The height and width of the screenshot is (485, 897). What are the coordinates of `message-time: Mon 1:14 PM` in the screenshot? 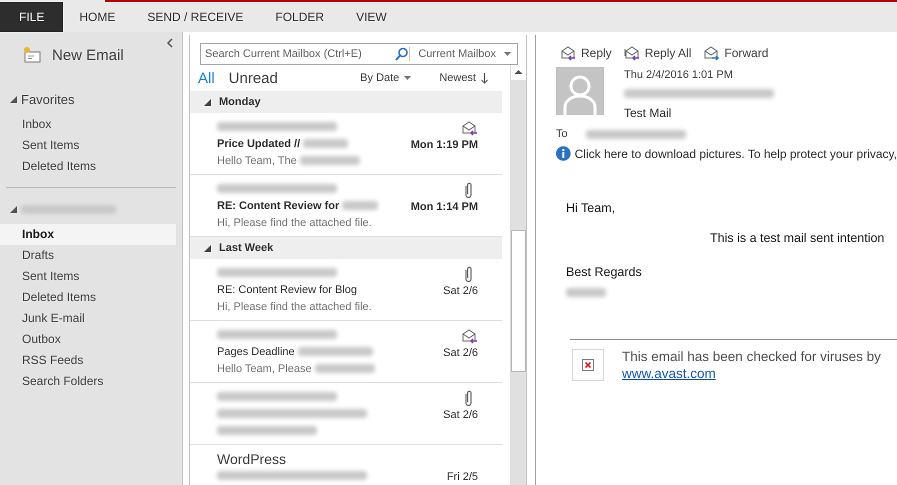 It's located at (444, 207).